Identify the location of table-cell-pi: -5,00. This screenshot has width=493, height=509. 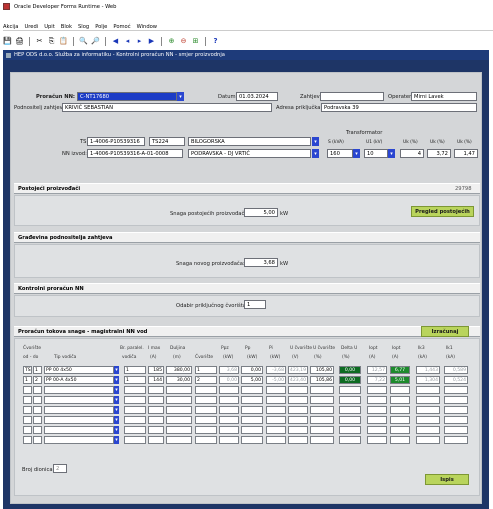
(276, 380).